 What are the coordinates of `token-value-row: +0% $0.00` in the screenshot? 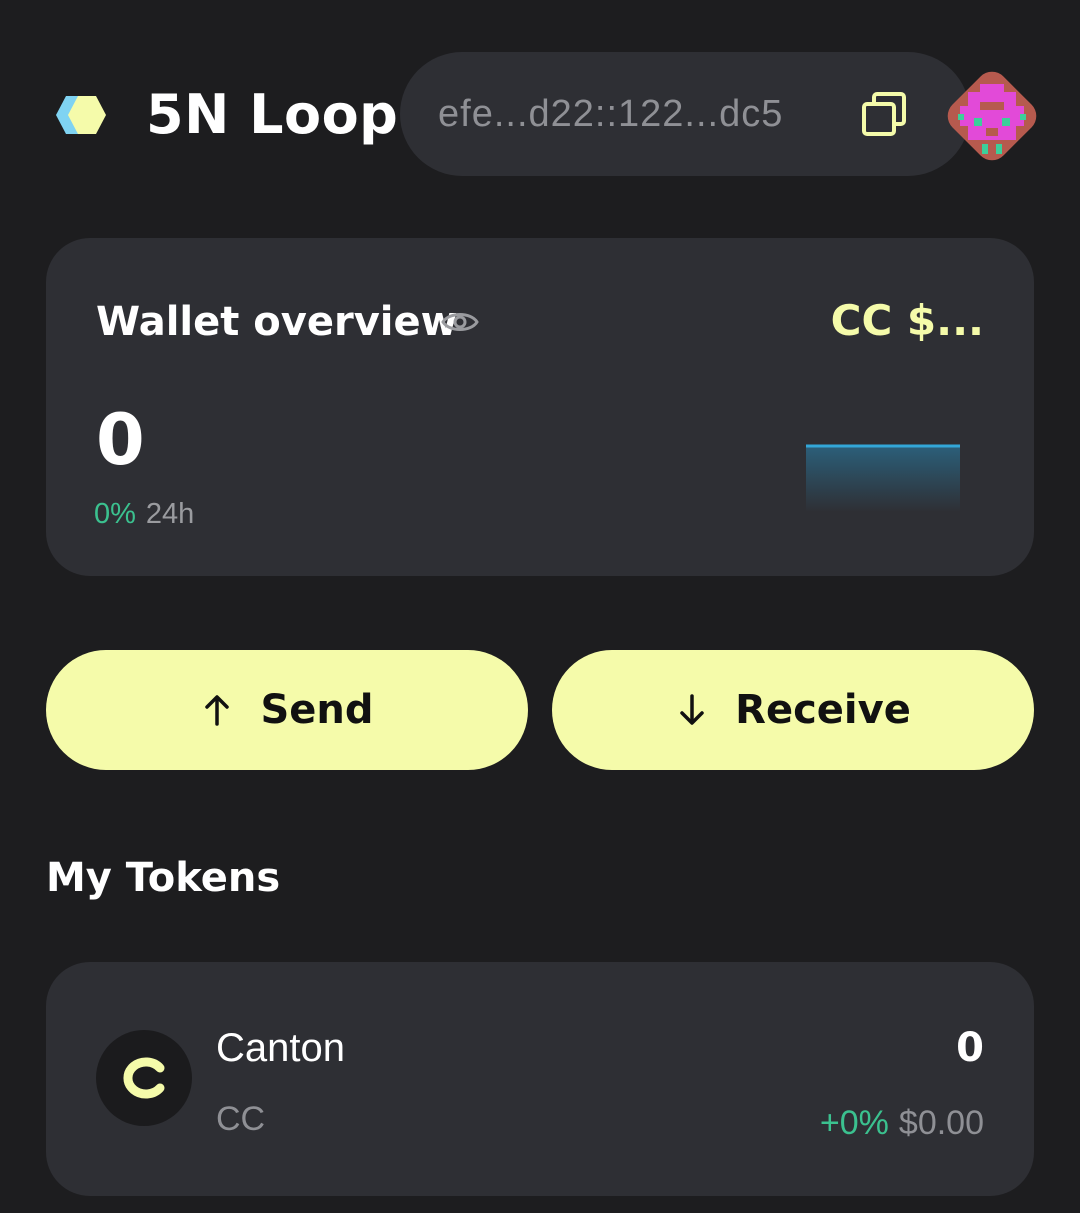 It's located at (902, 1123).